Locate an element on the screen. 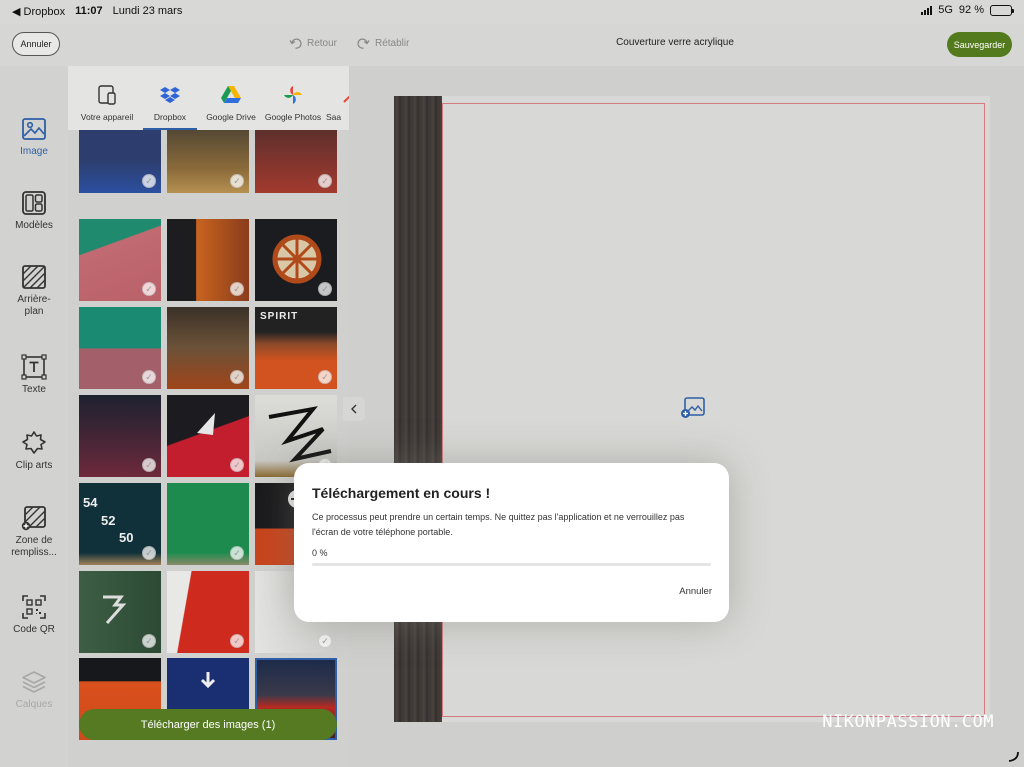 The width and height of the screenshot is (1024, 767). status-date: Lundi 23 mars is located at coordinates (147, 11).